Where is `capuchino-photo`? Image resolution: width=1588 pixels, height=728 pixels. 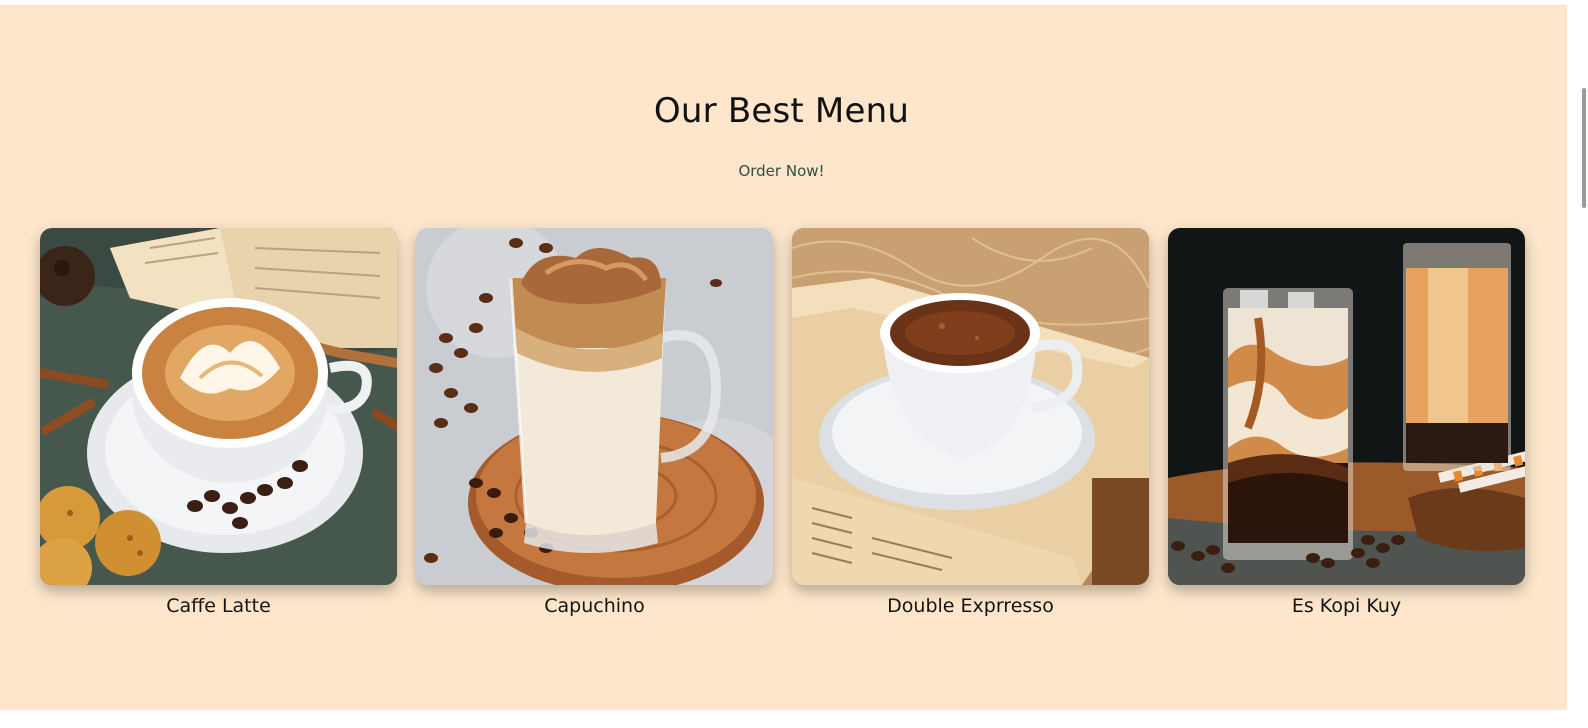
capuchino-photo is located at coordinates (594, 406).